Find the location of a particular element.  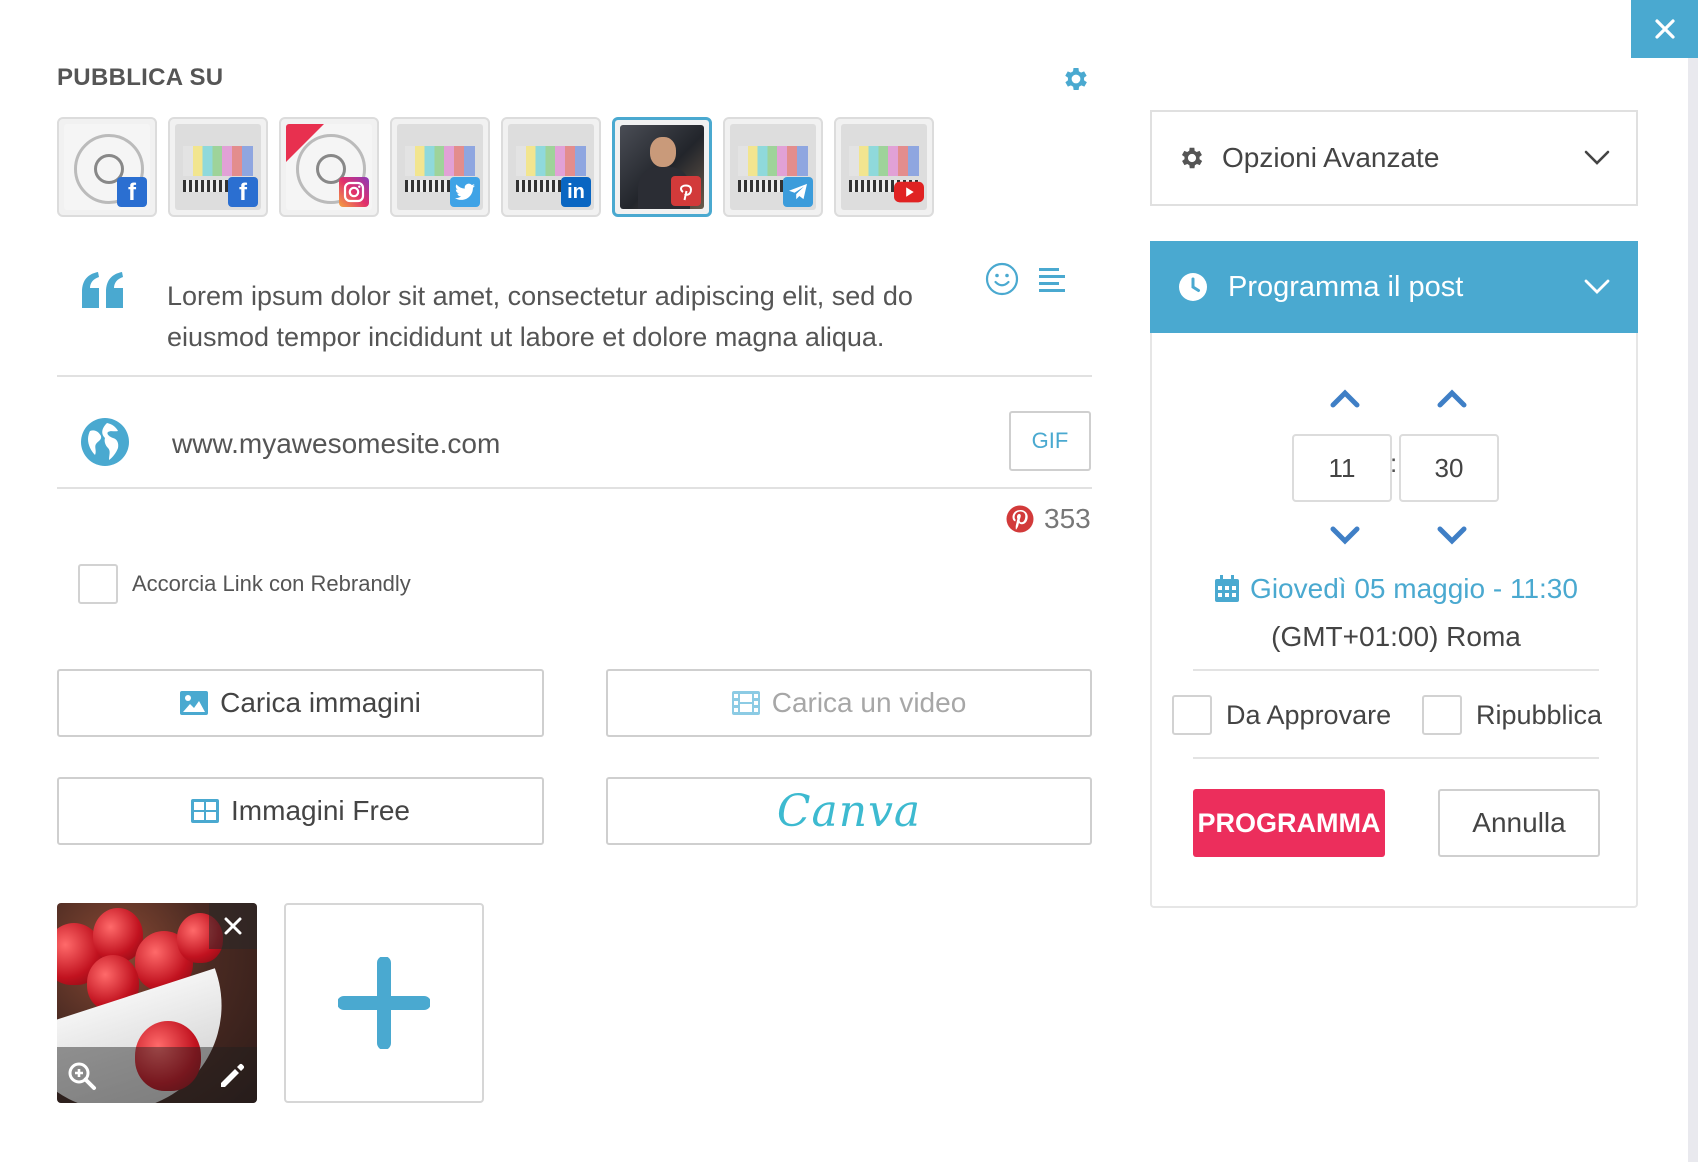

advanced-options-label: Opzioni Avanzate is located at coordinates (1331, 157).